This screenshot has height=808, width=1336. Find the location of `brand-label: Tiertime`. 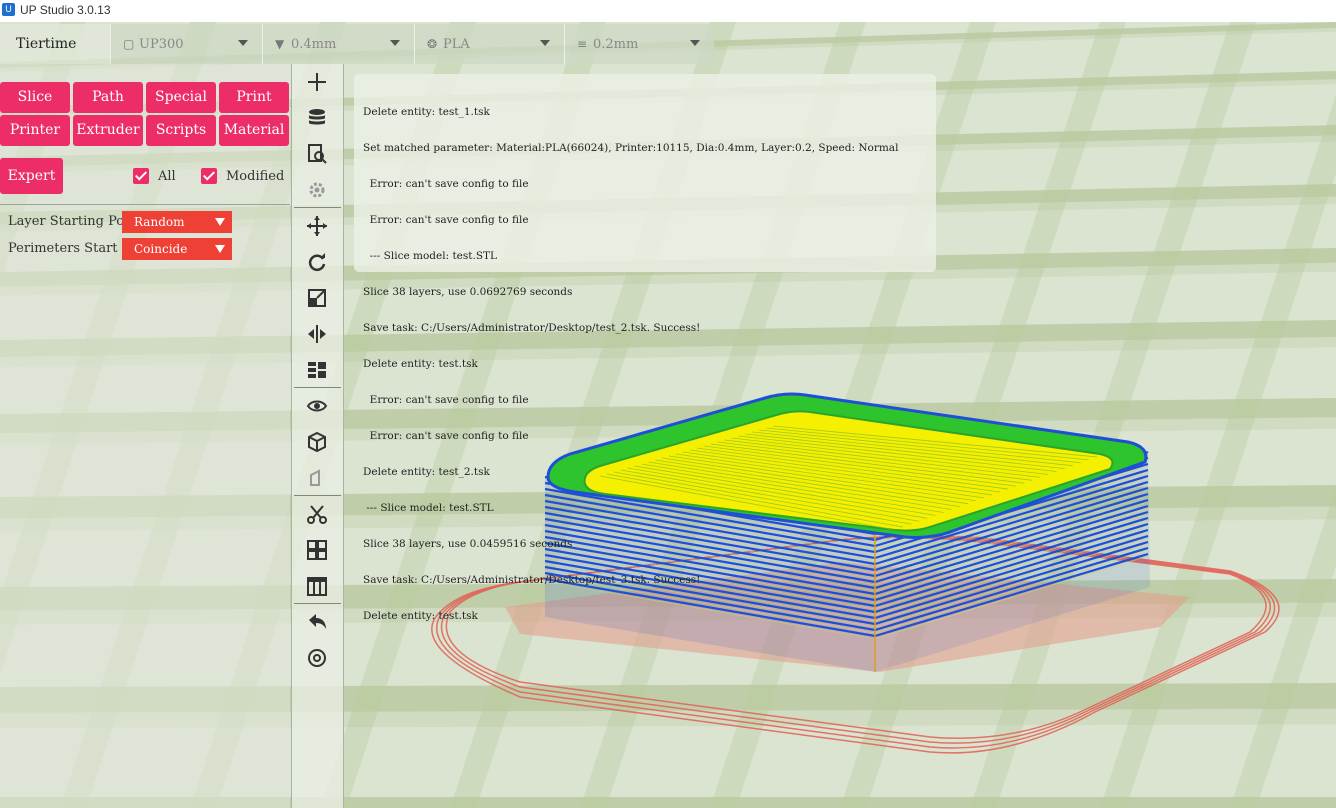

brand-label: Tiertime is located at coordinates (55, 44).